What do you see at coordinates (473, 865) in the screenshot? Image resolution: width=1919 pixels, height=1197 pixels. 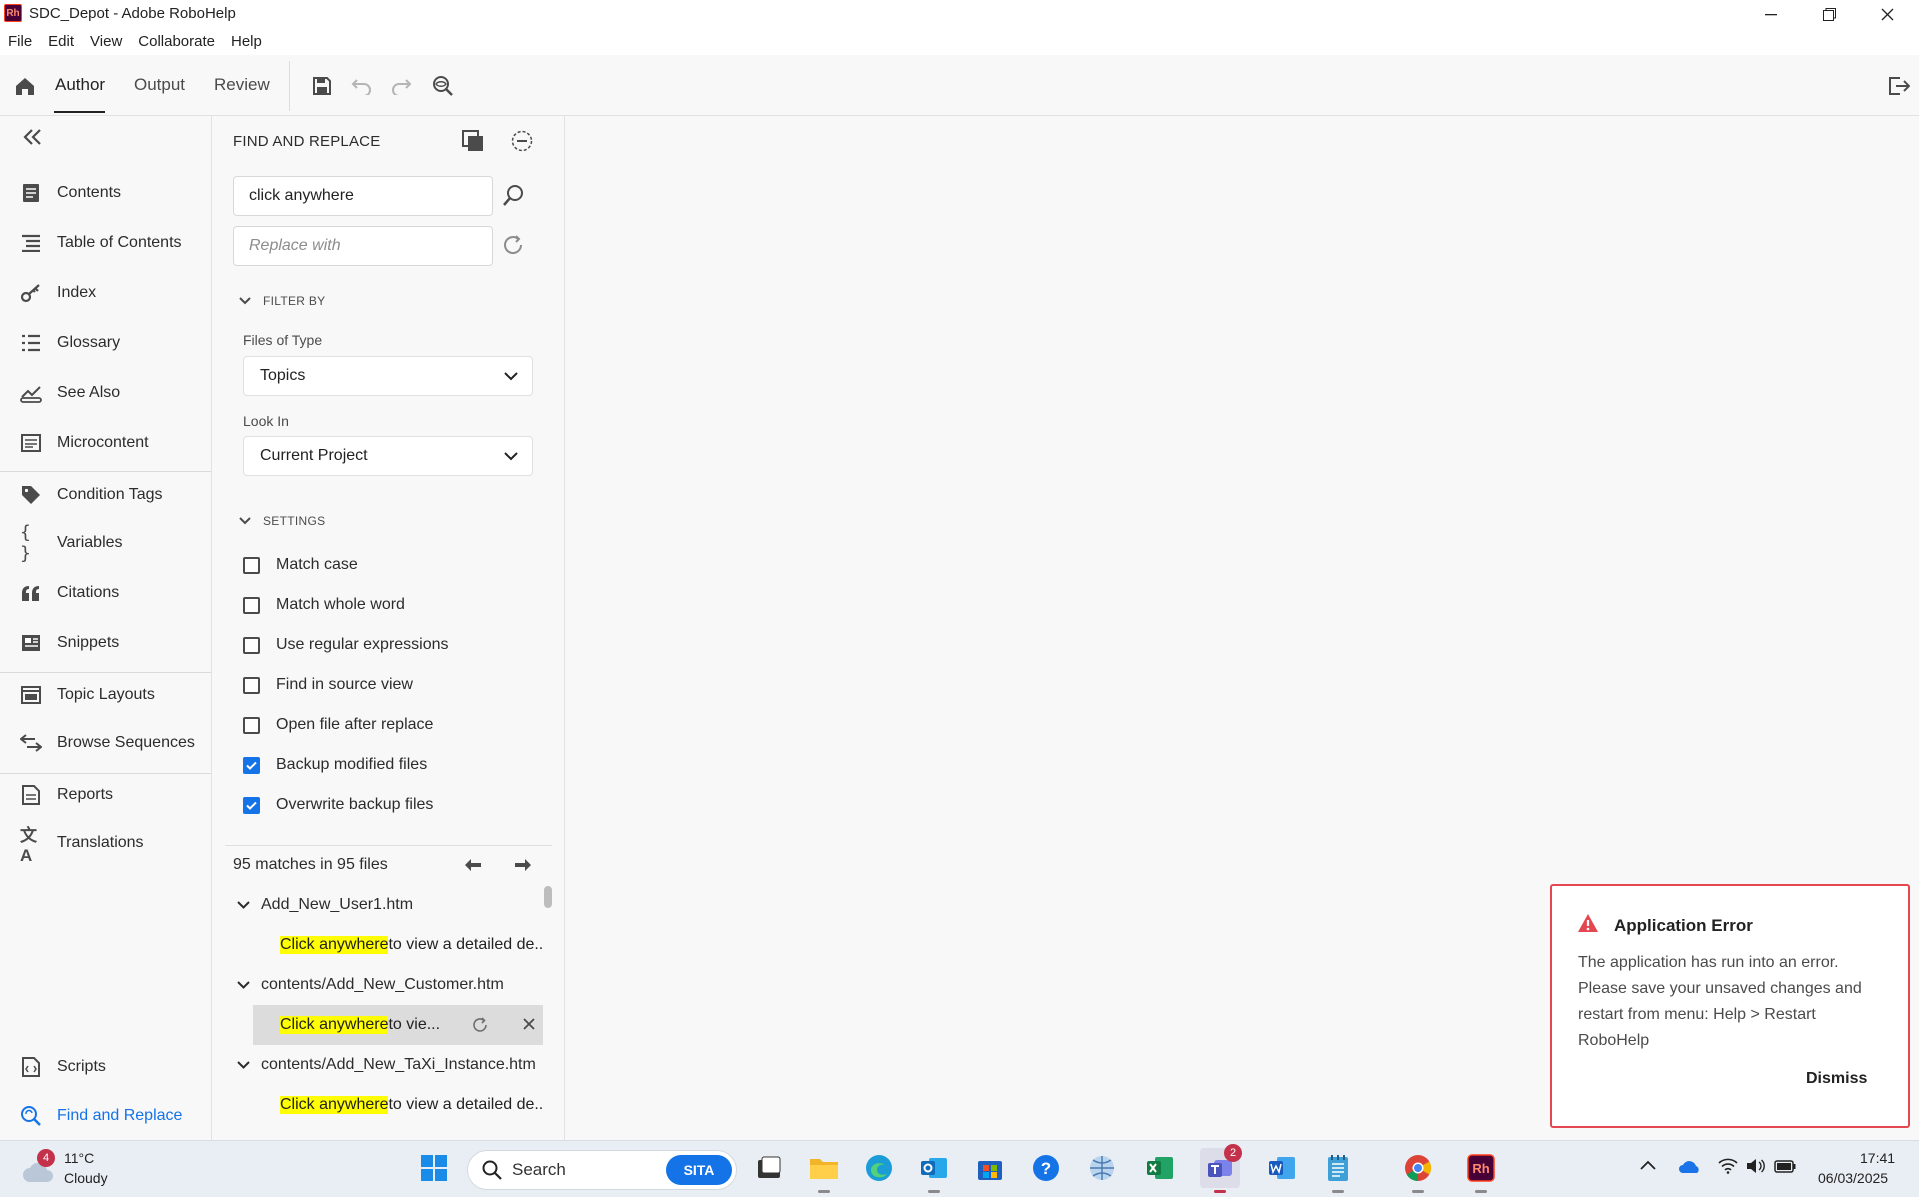 I see `previous-match-icon` at bounding box center [473, 865].